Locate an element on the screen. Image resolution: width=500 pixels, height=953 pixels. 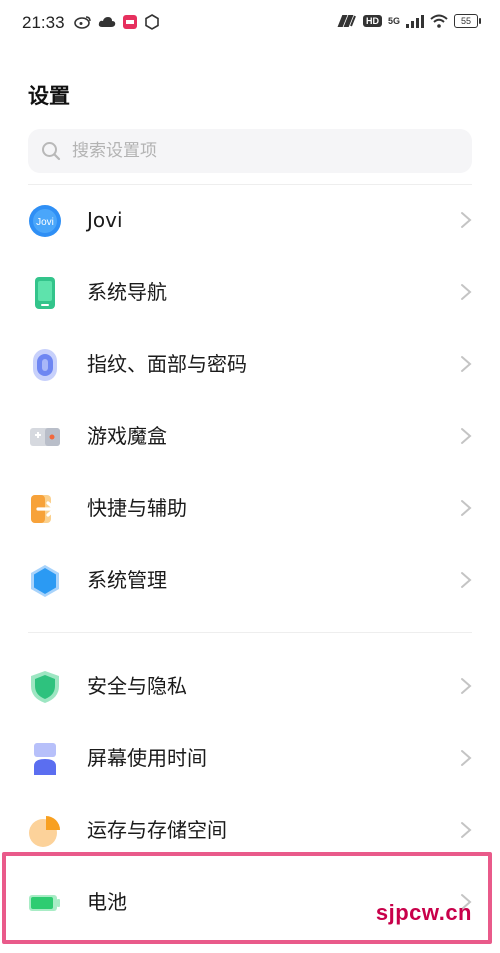
storage-pie-icon is located at coordinates (44, 831).